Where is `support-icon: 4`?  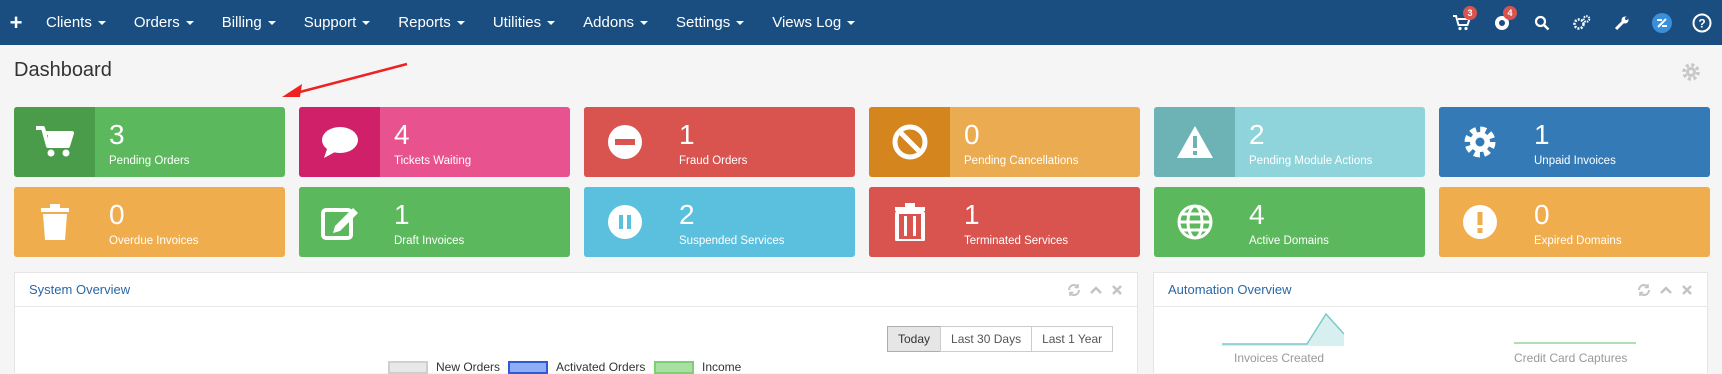
support-icon: 4 is located at coordinates (1502, 22).